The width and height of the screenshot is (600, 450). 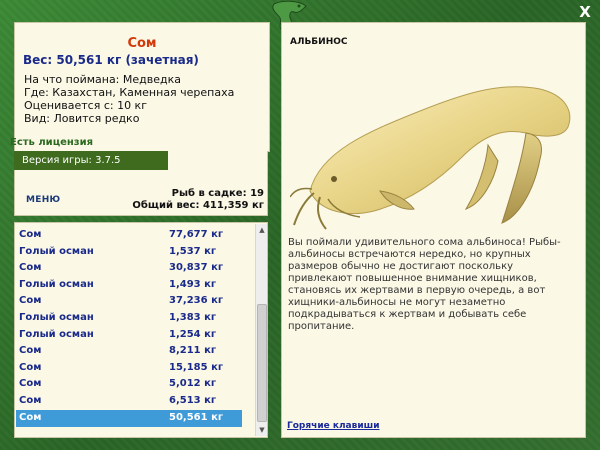 What do you see at coordinates (193, 351) in the screenshot?
I see `catch-fish-weight: 8,211 кг` at bounding box center [193, 351].